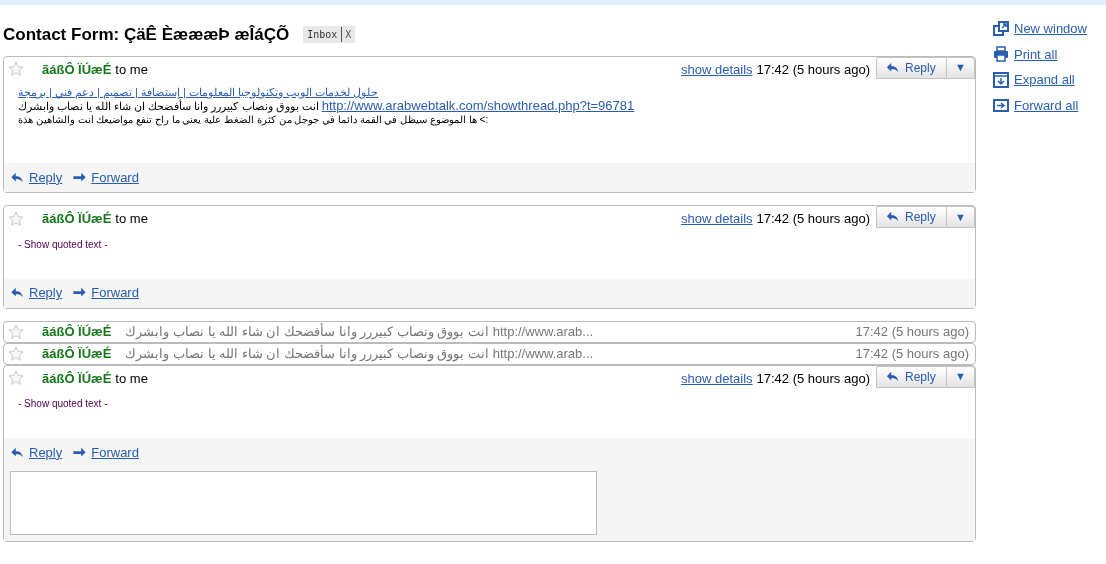  What do you see at coordinates (1001, 105) in the screenshot?
I see `forward-box-icon` at bounding box center [1001, 105].